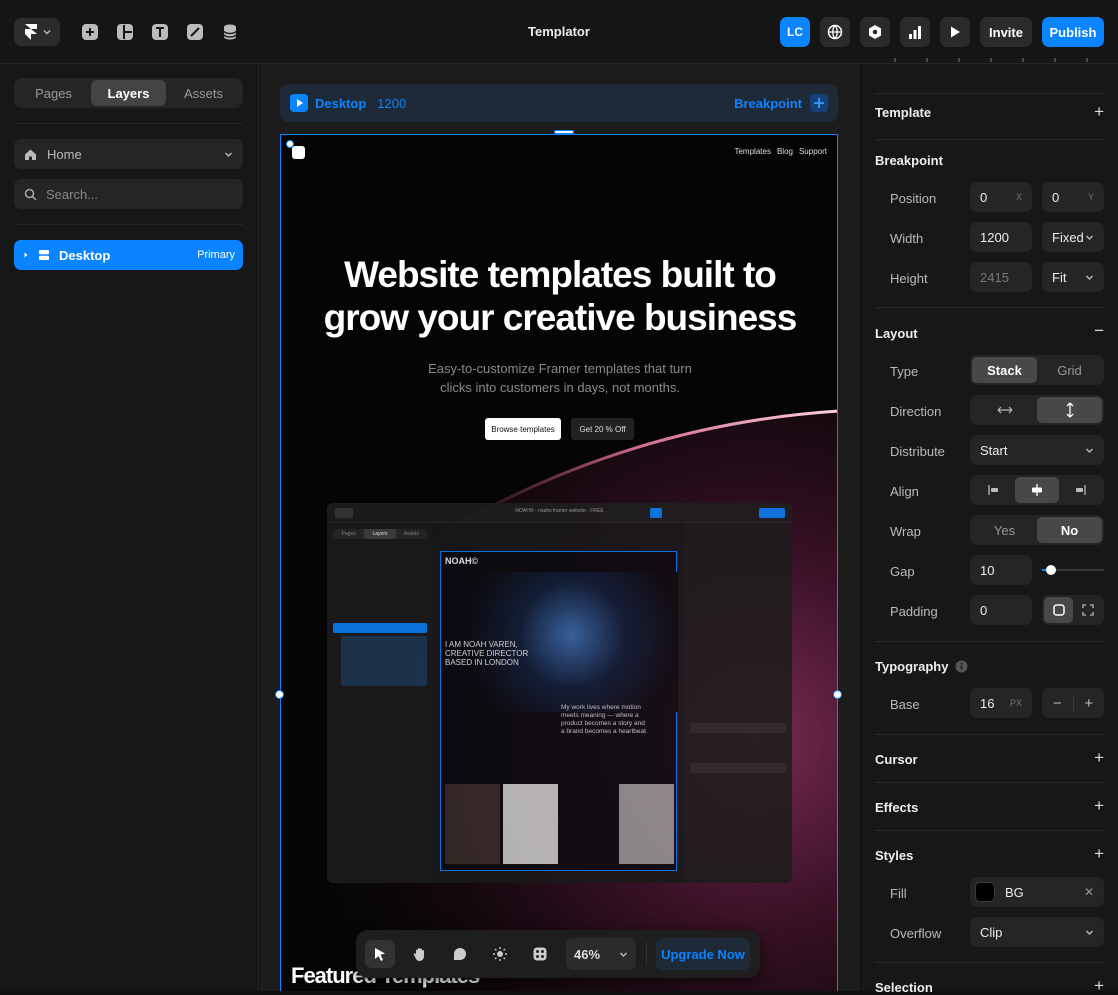 The width and height of the screenshot is (1118, 995). Describe the element at coordinates (813, 151) in the screenshot. I see `nav-link-support: Support` at that location.